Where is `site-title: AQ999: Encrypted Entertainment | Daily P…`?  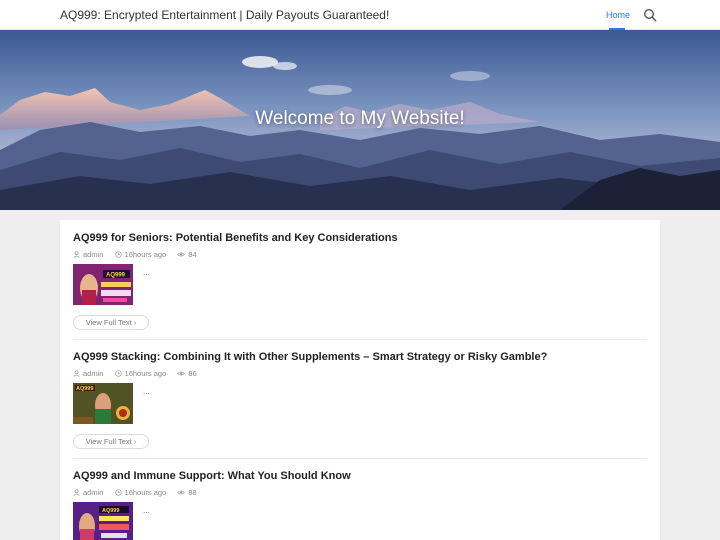
site-title: AQ999: Encrypted Entertainment | Daily P… is located at coordinates (224, 15).